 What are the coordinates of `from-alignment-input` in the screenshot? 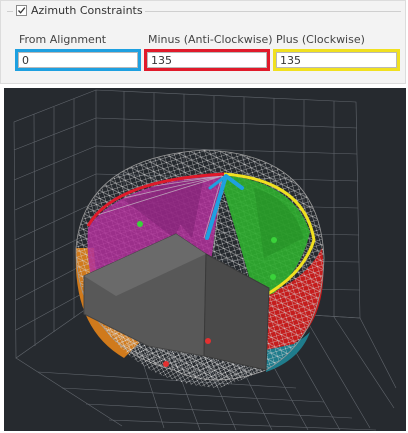 It's located at (78, 60).